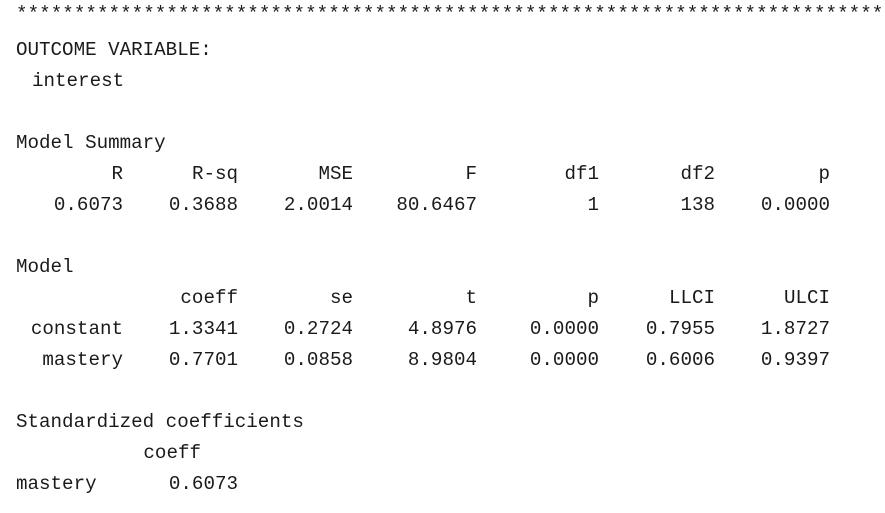 This screenshot has height=513, width=885. Describe the element at coordinates (172, 453) in the screenshot. I see `standardized-header-coeff: coeff` at that location.